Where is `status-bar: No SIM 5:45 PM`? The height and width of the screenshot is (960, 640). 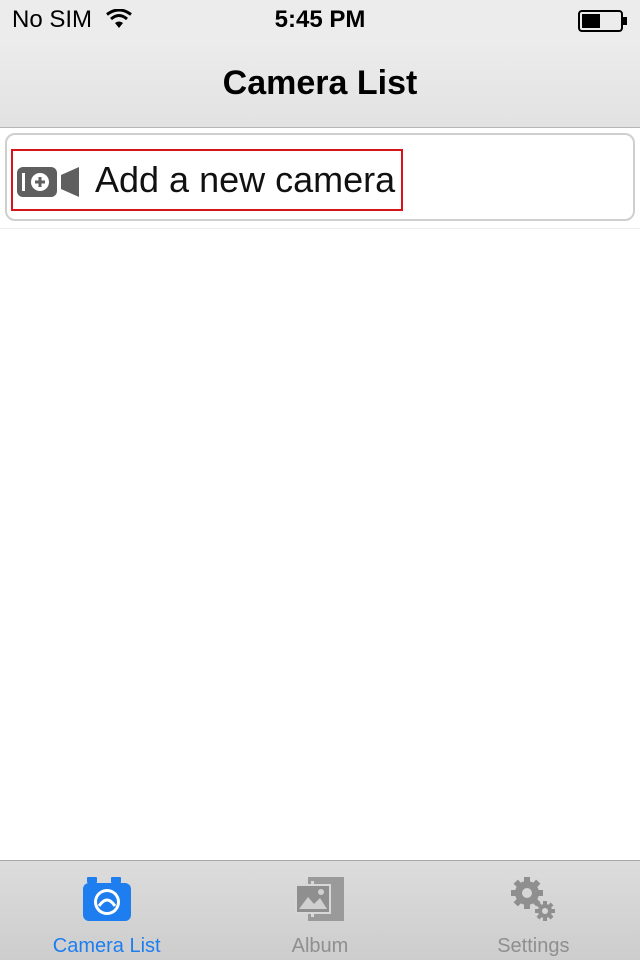
status-bar: No SIM 5:45 PM is located at coordinates (320, 20).